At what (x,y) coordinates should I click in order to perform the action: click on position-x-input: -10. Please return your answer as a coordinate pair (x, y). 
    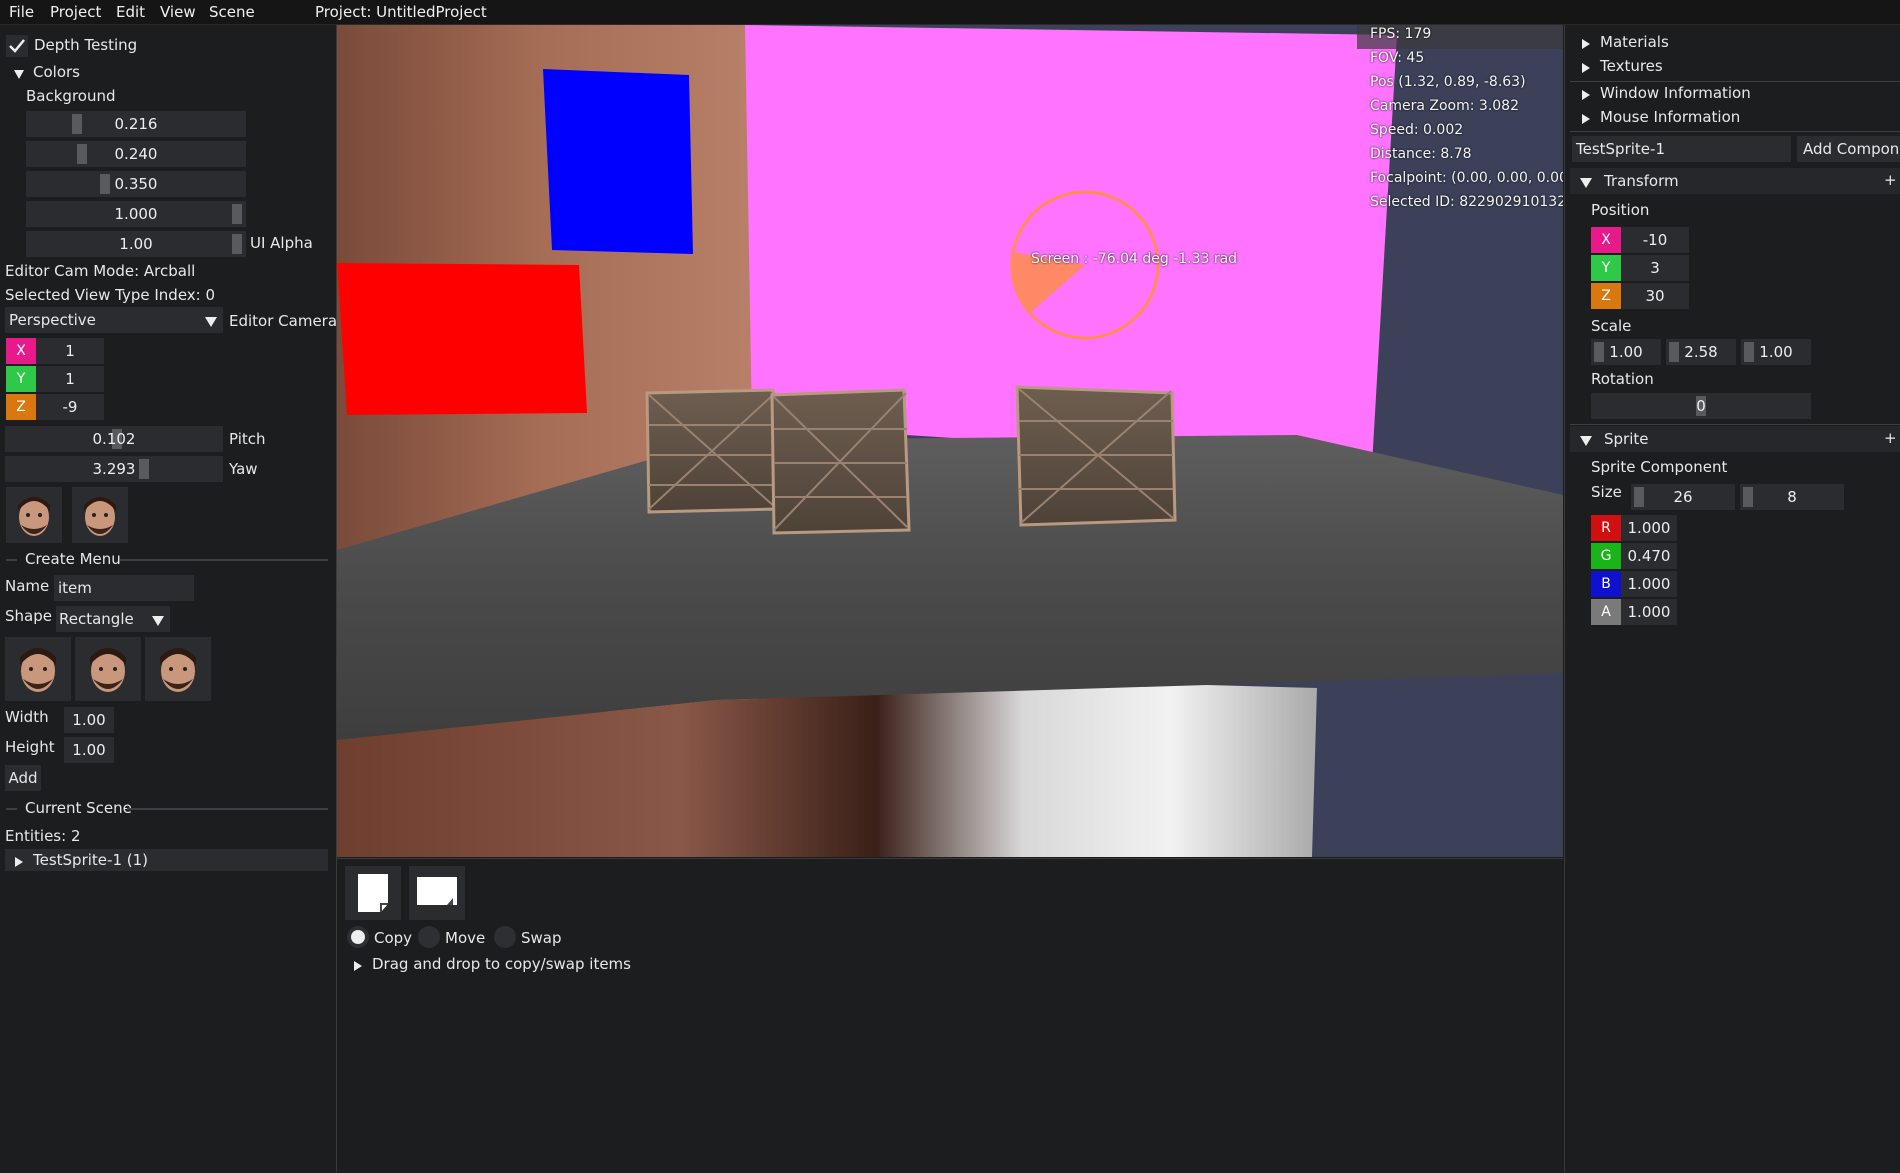
    Looking at the image, I should click on (1655, 240).